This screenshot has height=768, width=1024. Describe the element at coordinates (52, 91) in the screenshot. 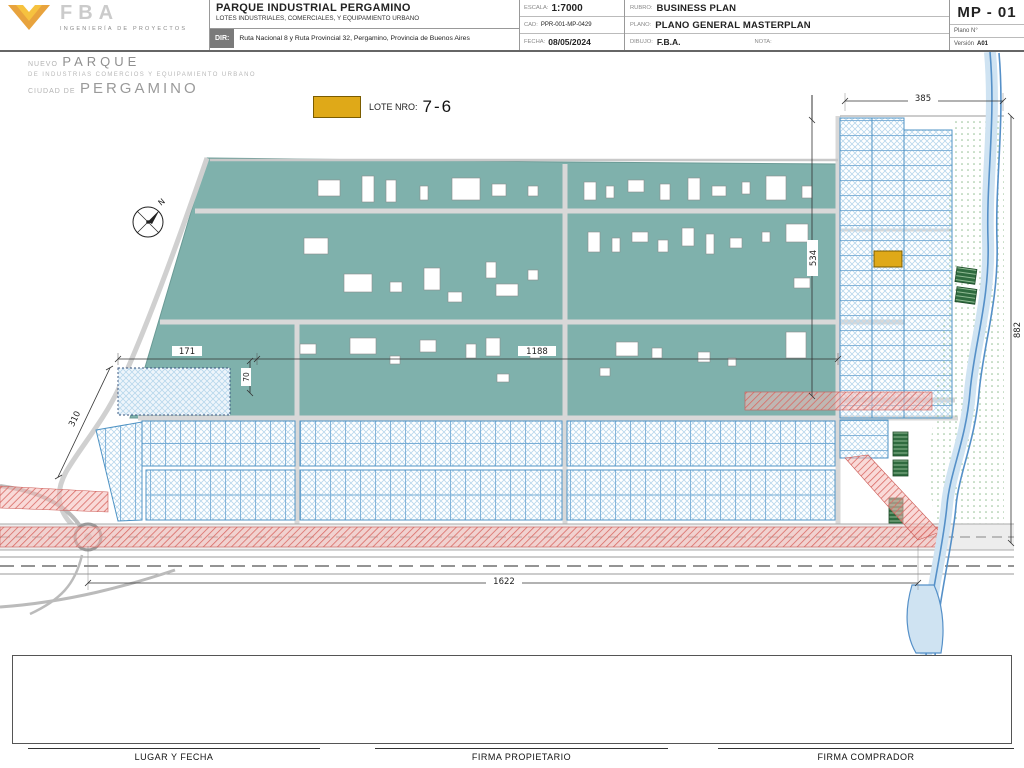

I see `watermark-ciudad-de: CIUDAD DE` at that location.